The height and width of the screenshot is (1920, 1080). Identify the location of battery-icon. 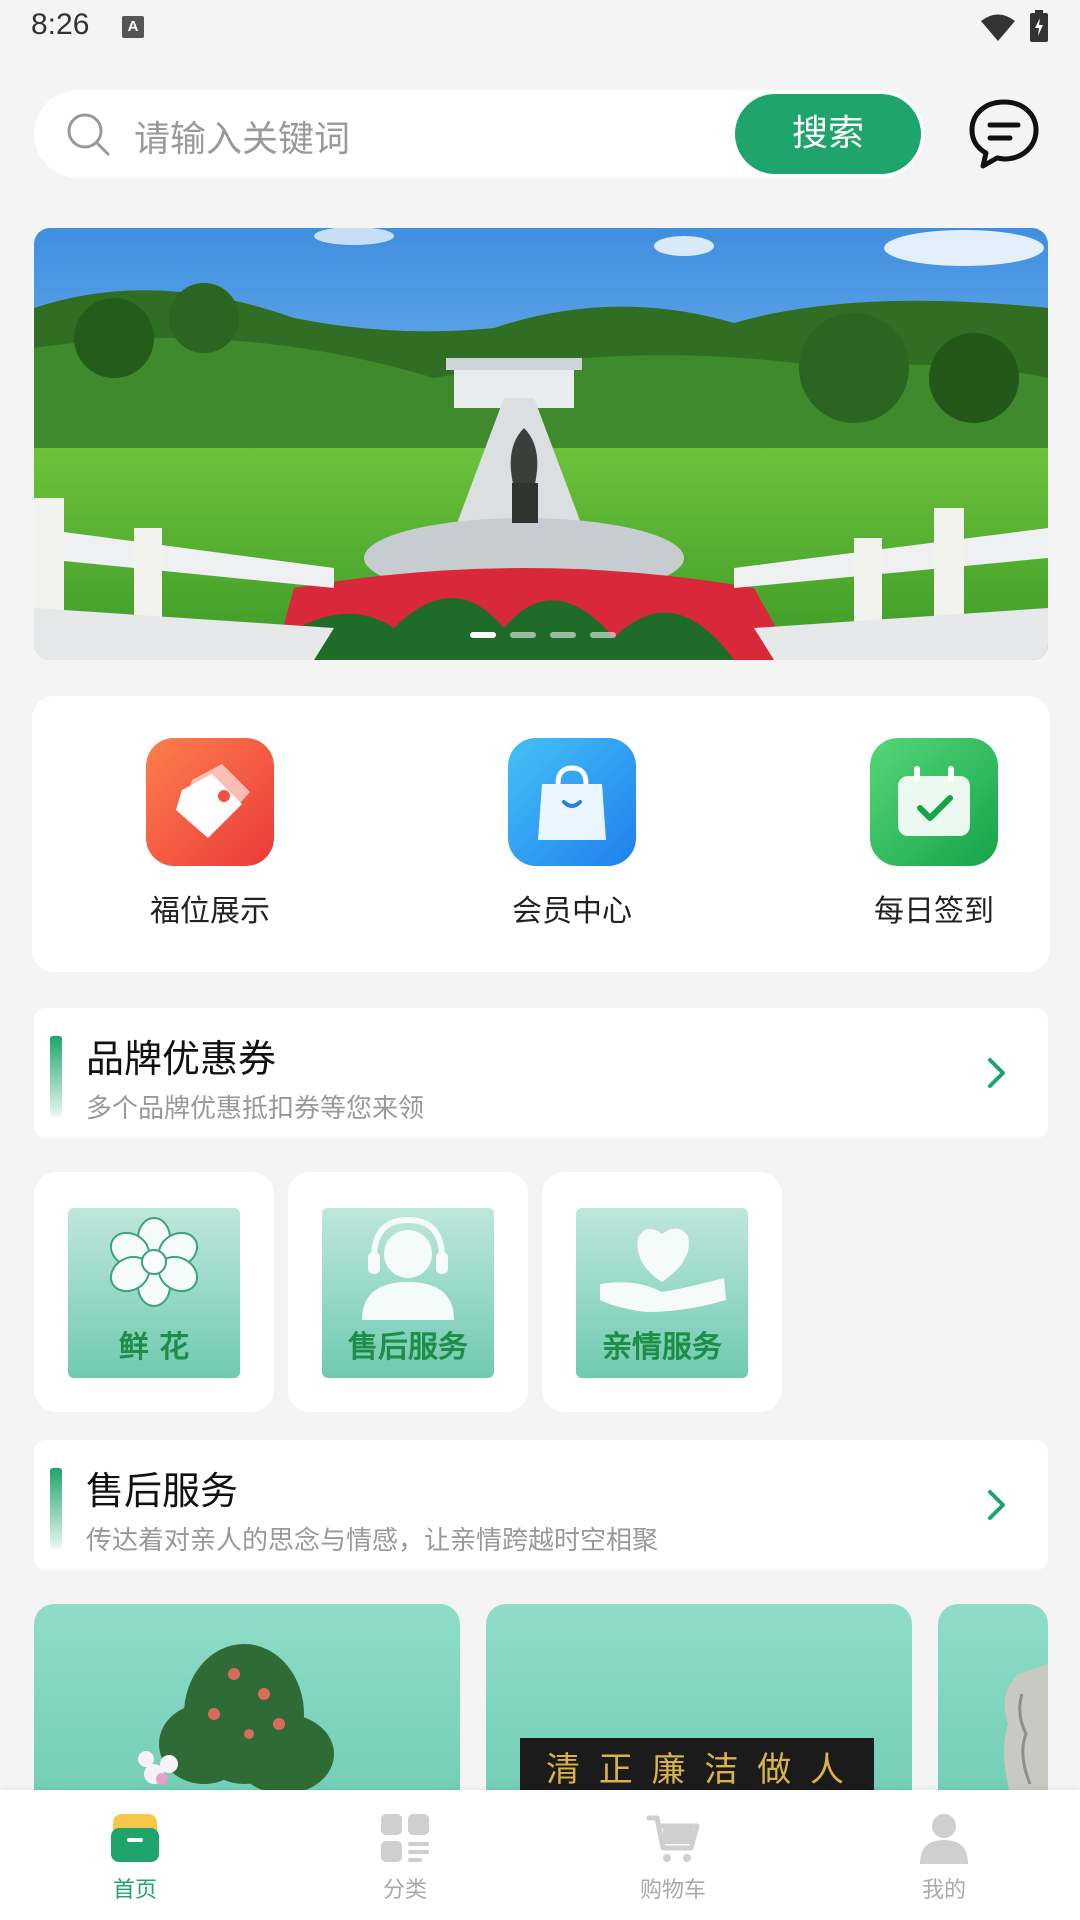
(1039, 26).